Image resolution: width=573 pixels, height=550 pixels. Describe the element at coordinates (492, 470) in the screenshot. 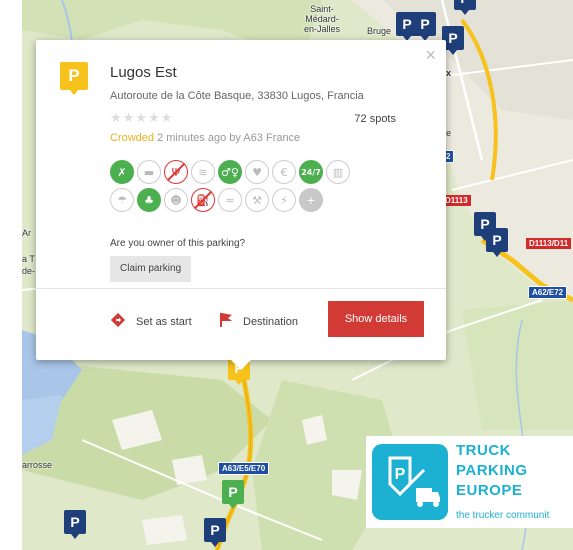

I see `brand-line-parking: PARKING` at that location.